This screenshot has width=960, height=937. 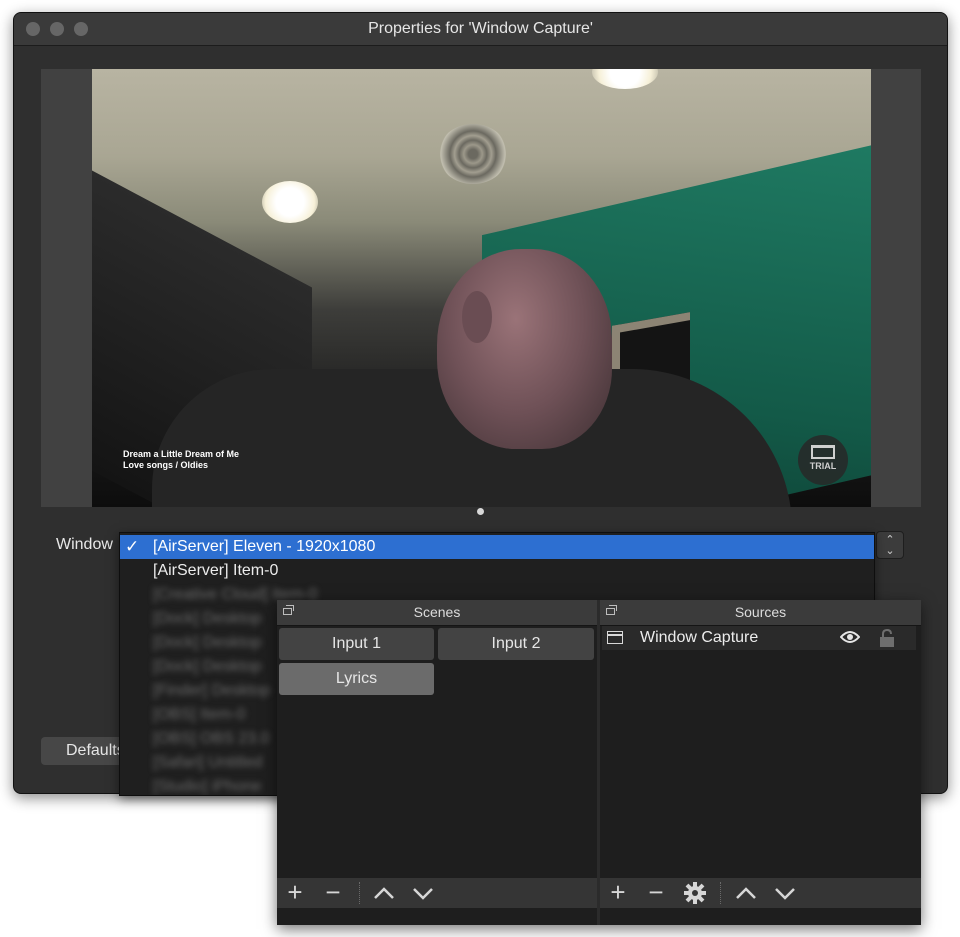 What do you see at coordinates (497, 571) in the screenshot?
I see `dropdown-item: [AirServer] Item-0` at bounding box center [497, 571].